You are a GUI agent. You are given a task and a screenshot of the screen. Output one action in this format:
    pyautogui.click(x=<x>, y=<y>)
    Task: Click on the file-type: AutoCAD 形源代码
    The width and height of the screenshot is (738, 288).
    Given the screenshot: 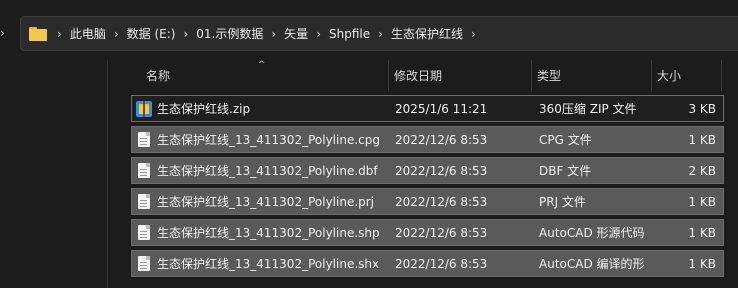 What is the action you would take?
    pyautogui.click(x=592, y=233)
    